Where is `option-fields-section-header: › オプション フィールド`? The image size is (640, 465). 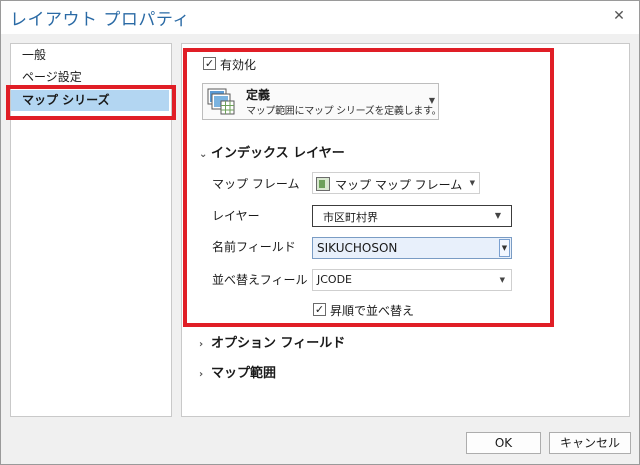
option-fields-section-header: › オプション フィールド is located at coordinates (272, 341).